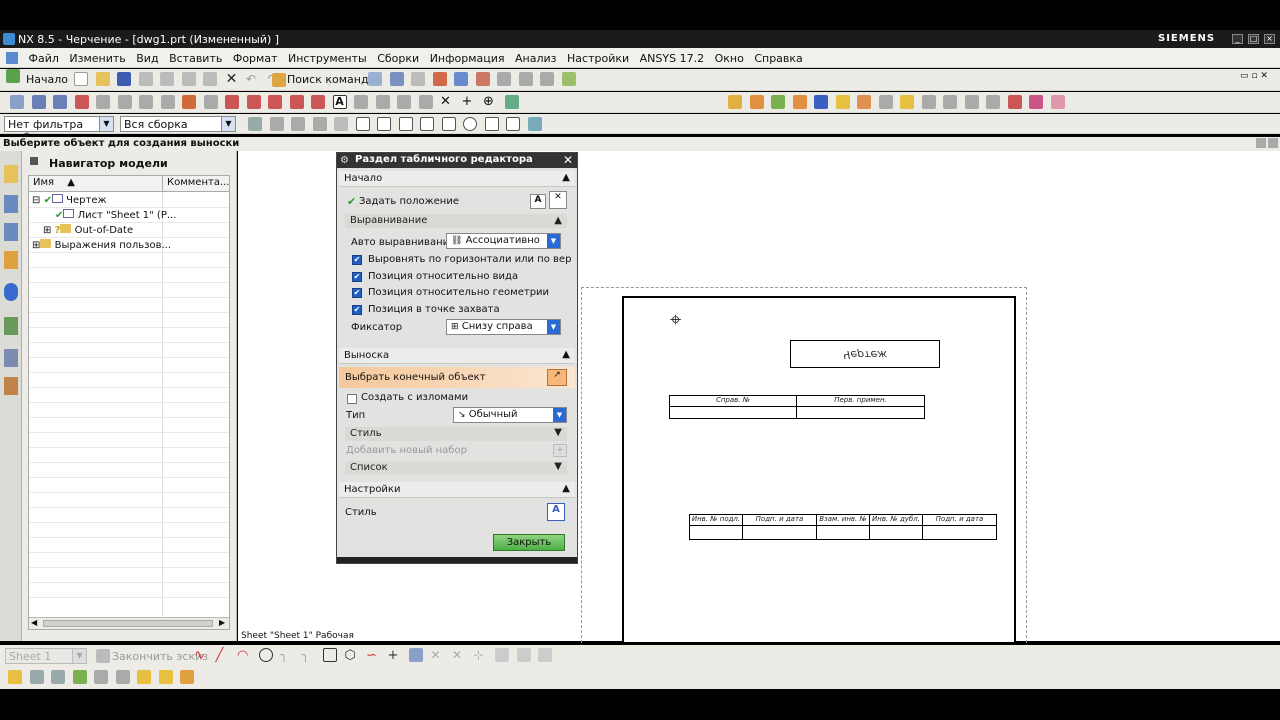 The height and width of the screenshot is (720, 1280). I want to click on crosshatch-icon, so click(842, 102).